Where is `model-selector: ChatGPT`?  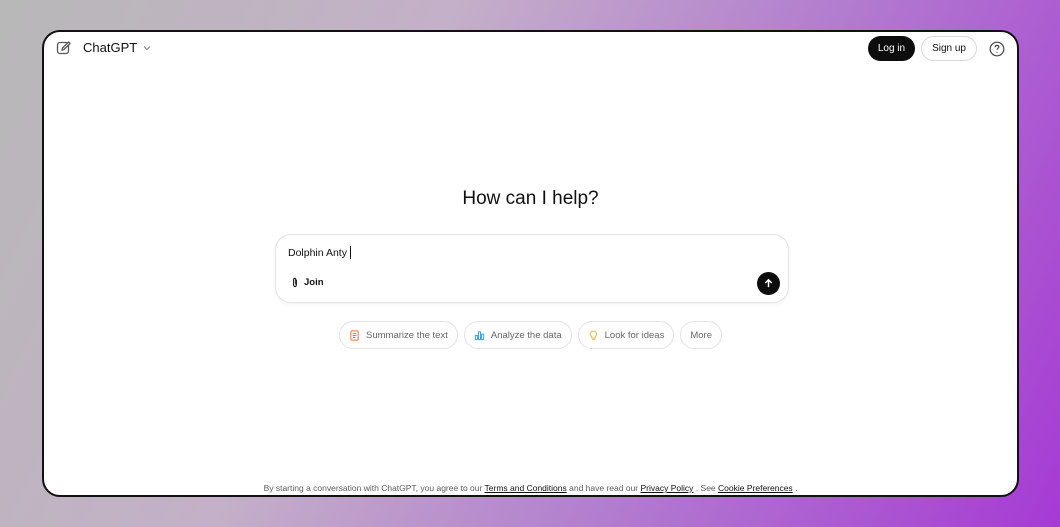 model-selector: ChatGPT is located at coordinates (117, 47).